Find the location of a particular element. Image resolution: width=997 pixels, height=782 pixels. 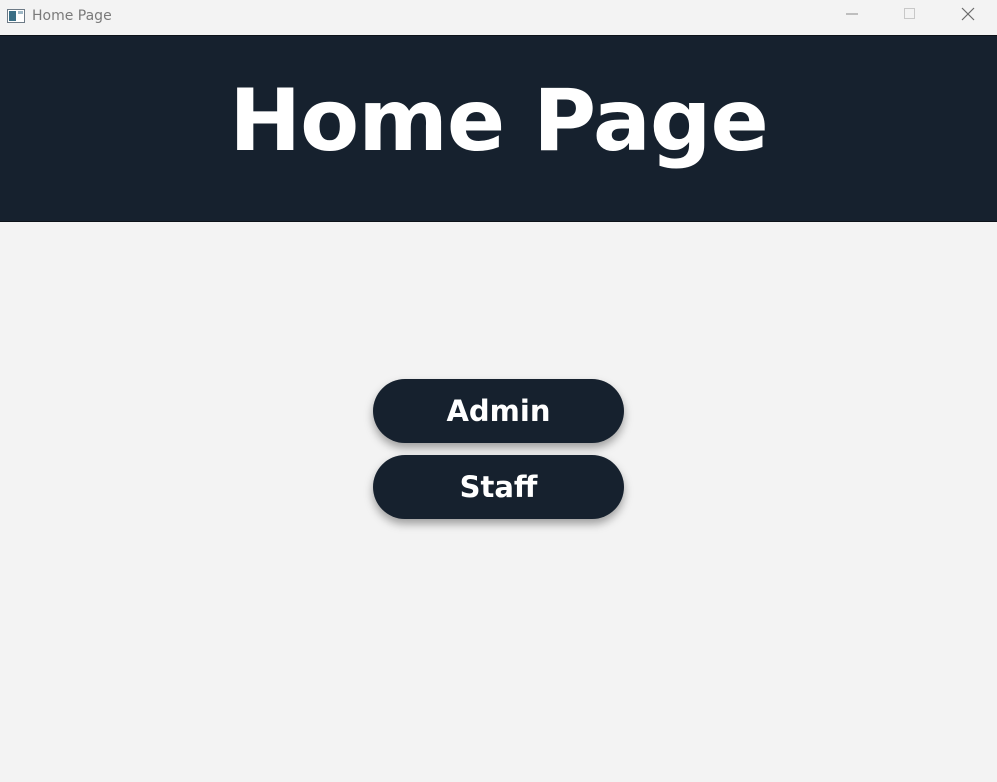

minimize-icon is located at coordinates (852, 16).